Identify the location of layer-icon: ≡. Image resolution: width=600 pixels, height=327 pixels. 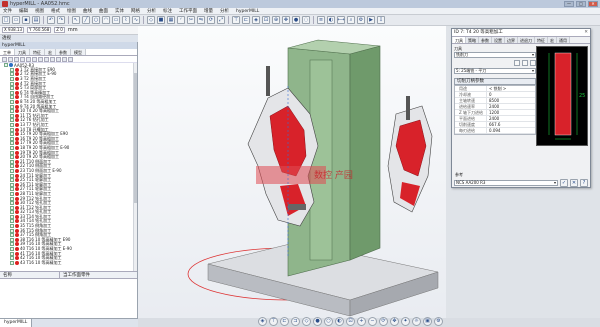
(321, 20).